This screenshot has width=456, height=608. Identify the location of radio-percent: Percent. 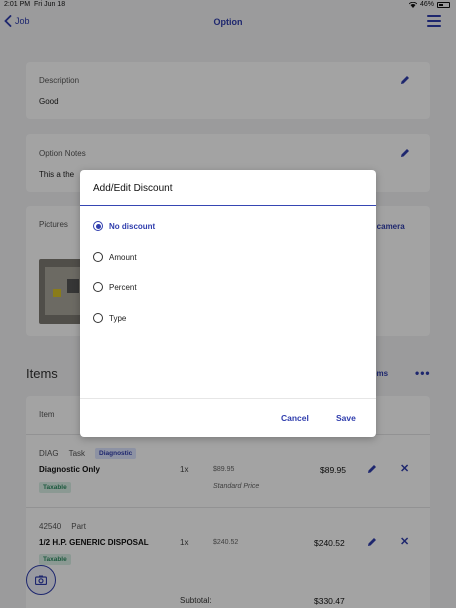
(115, 287).